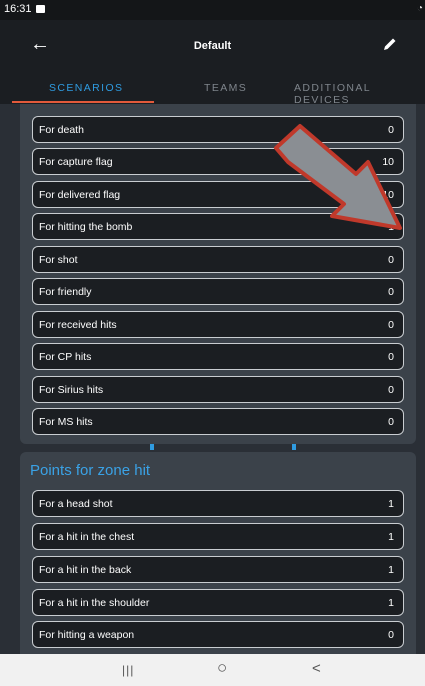 Image resolution: width=425 pixels, height=686 pixels. What do you see at coordinates (218, 356) in the screenshot?
I see `row-for-cp-hits: For CP hits 0` at bounding box center [218, 356].